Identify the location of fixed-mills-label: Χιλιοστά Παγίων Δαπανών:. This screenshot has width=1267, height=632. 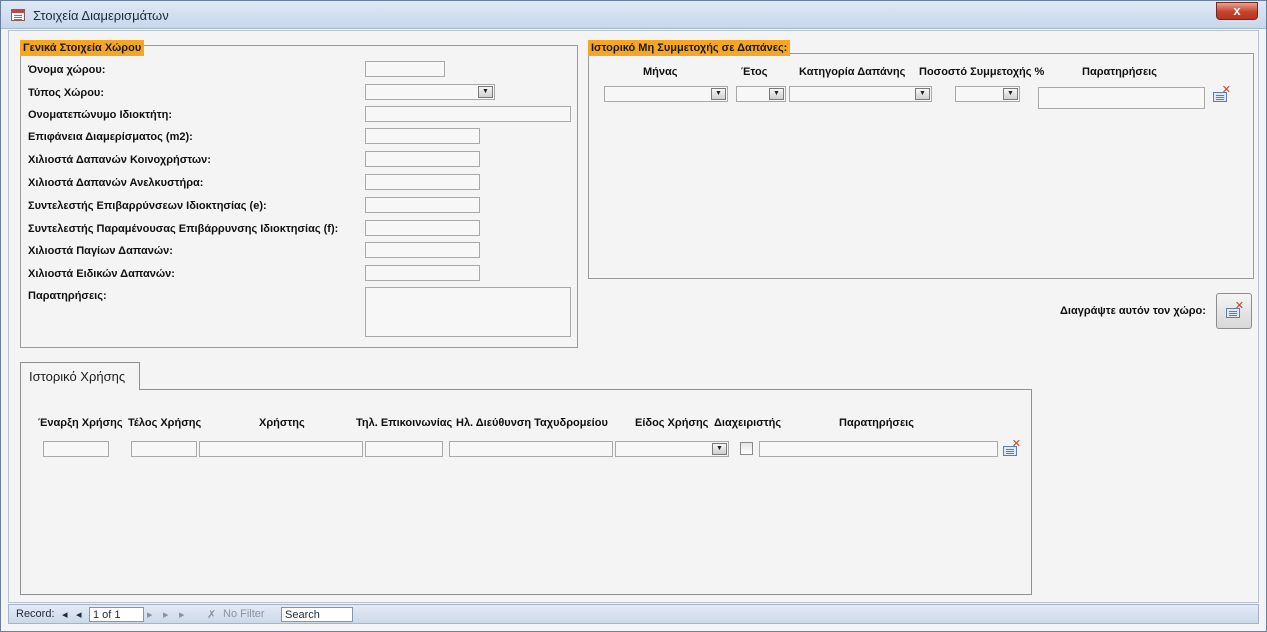
(100, 251).